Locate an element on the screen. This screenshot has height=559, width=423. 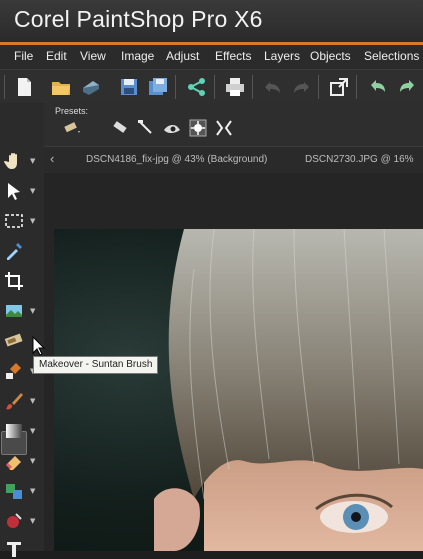
suntan-icon is located at coordinates (198, 128).